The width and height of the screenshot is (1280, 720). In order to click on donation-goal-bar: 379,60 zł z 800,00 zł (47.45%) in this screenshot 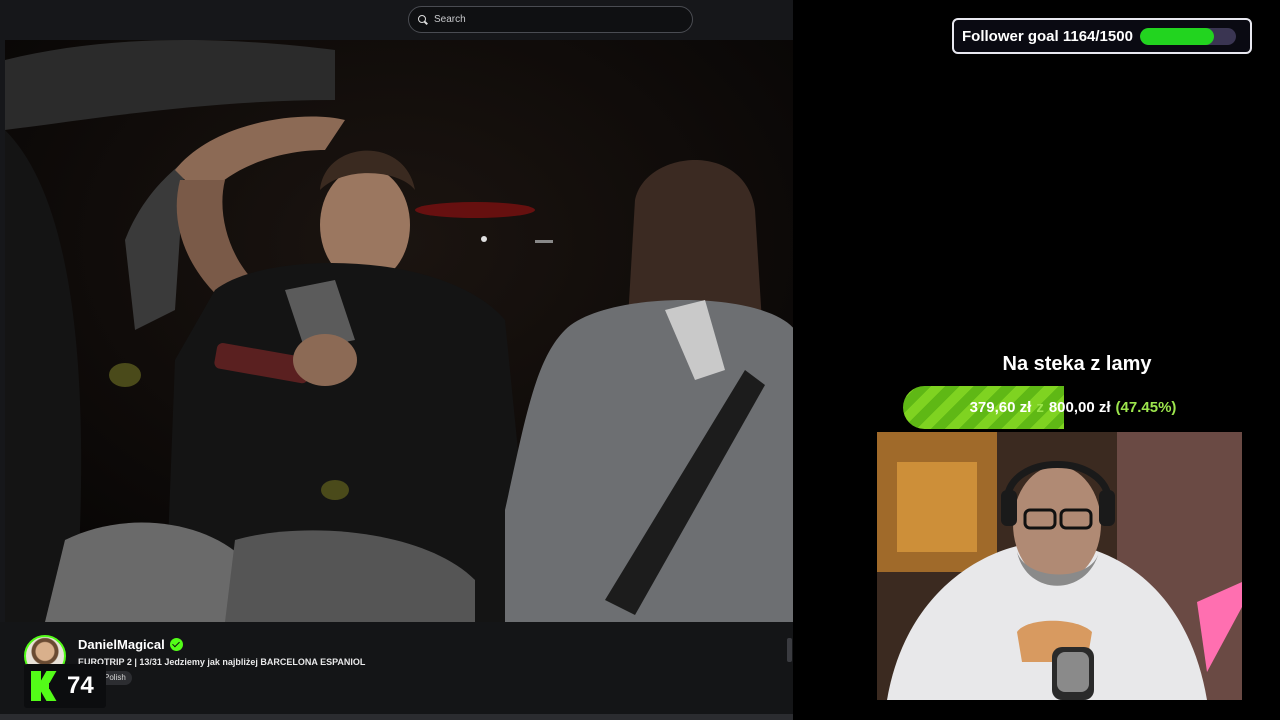, I will do `click(1073, 407)`.